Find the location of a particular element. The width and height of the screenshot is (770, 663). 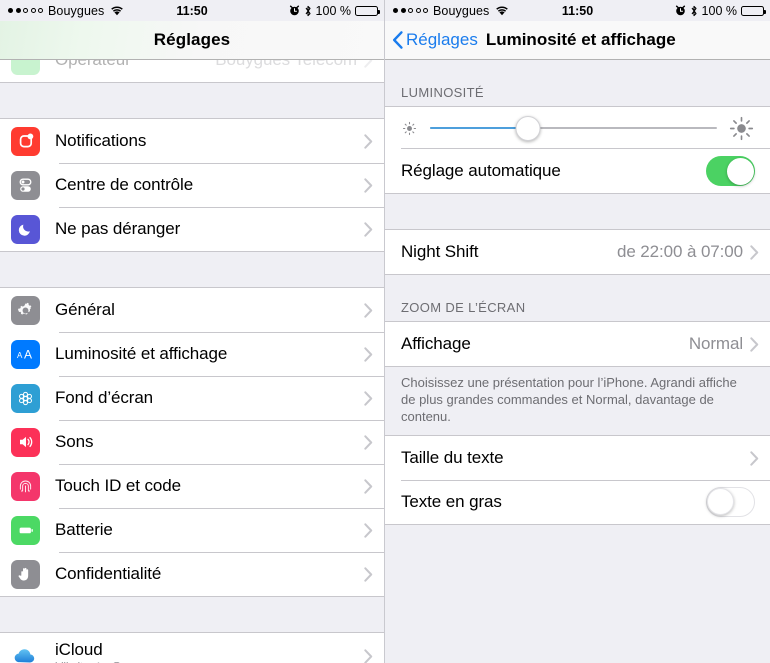

settings-row-value: Bouygues Telecom is located at coordinates (286, 65).